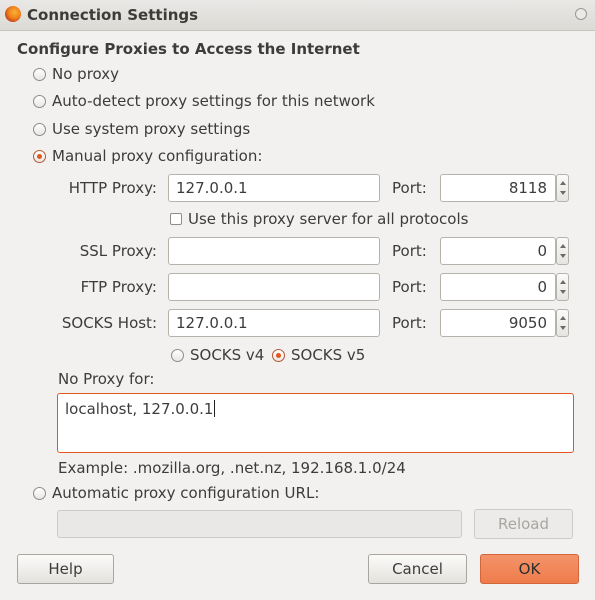 The image size is (595, 600). Describe the element at coordinates (498, 188) in the screenshot. I see `http-port-input: 8118` at that location.